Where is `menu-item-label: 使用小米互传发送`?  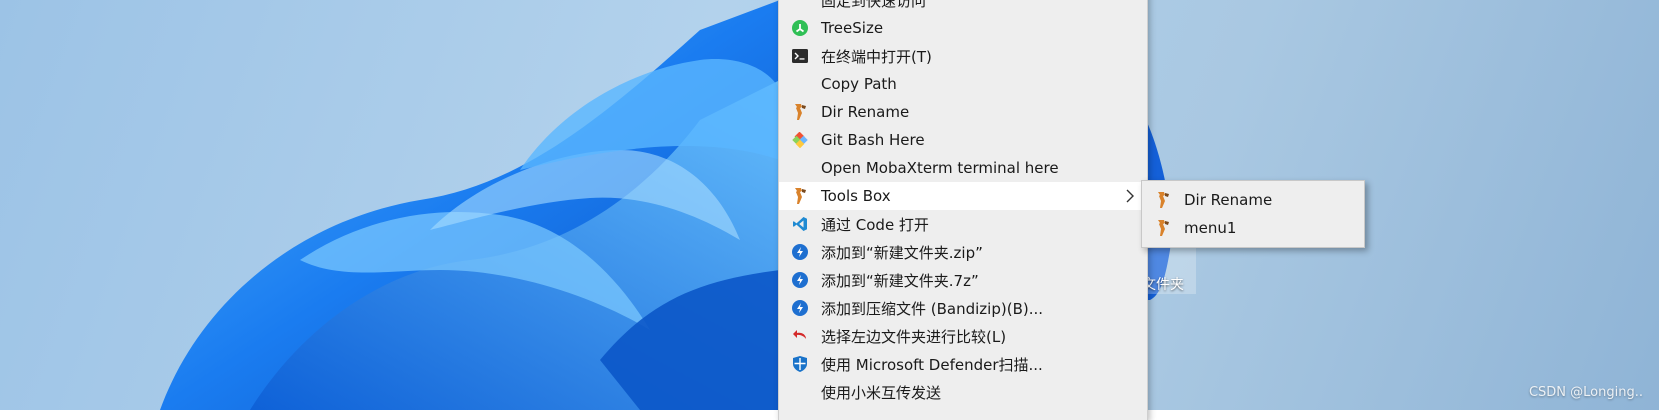 menu-item-label: 使用小米互传发送 is located at coordinates (881, 392).